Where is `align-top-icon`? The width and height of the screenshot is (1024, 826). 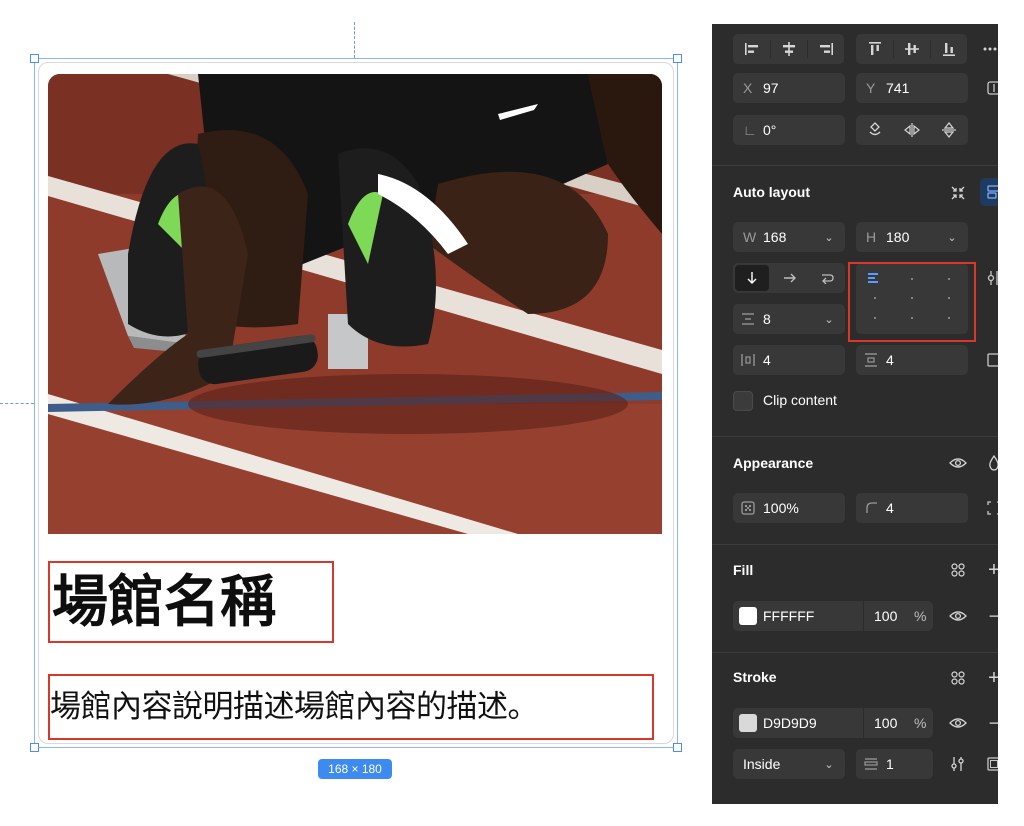
align-top-icon is located at coordinates (874, 48).